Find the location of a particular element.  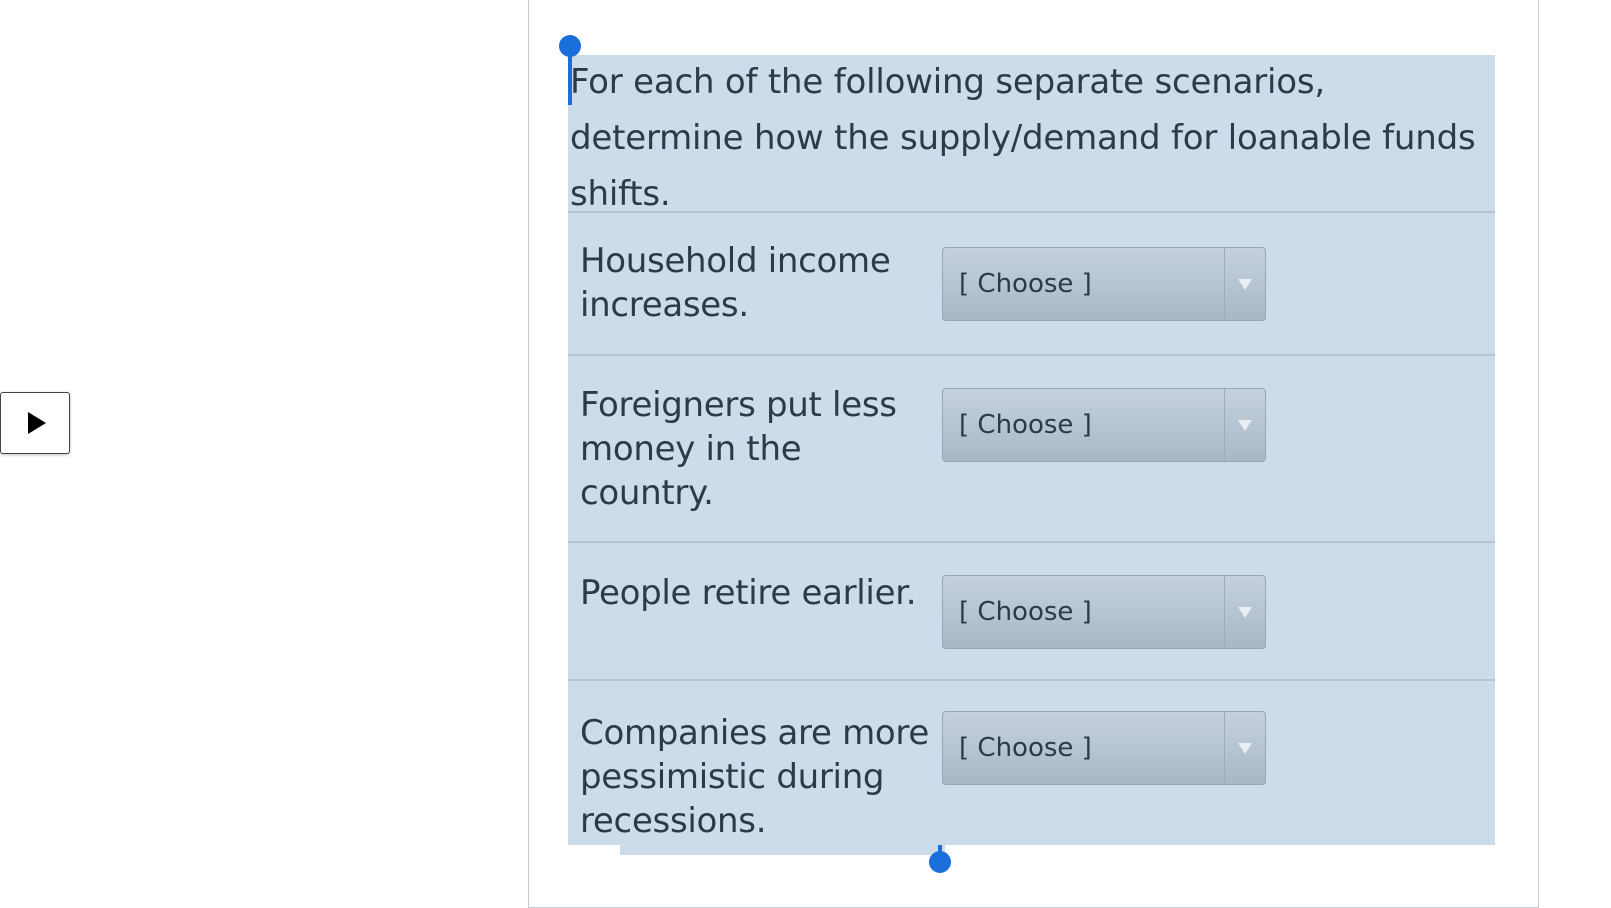

scenario-label: Household income increases. is located at coordinates (735, 283).